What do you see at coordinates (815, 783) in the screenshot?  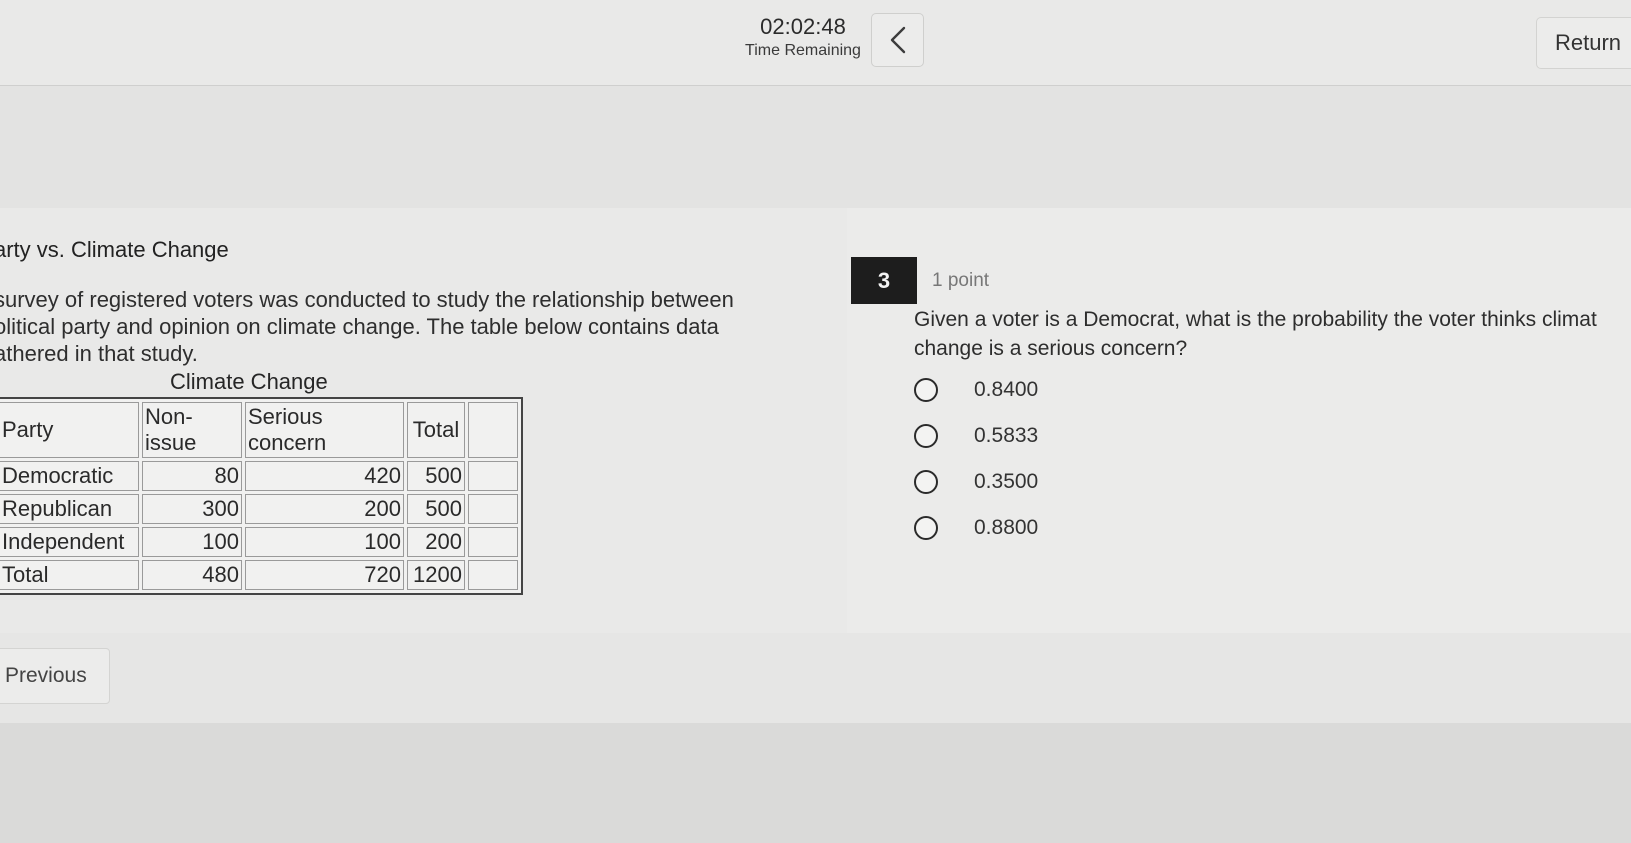 I see `page-bottom` at bounding box center [815, 783].